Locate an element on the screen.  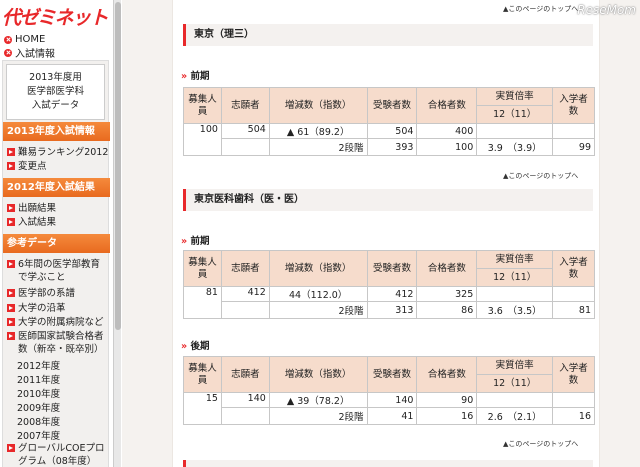
nav-year-2008: 2008年度 is located at coordinates (38, 421).